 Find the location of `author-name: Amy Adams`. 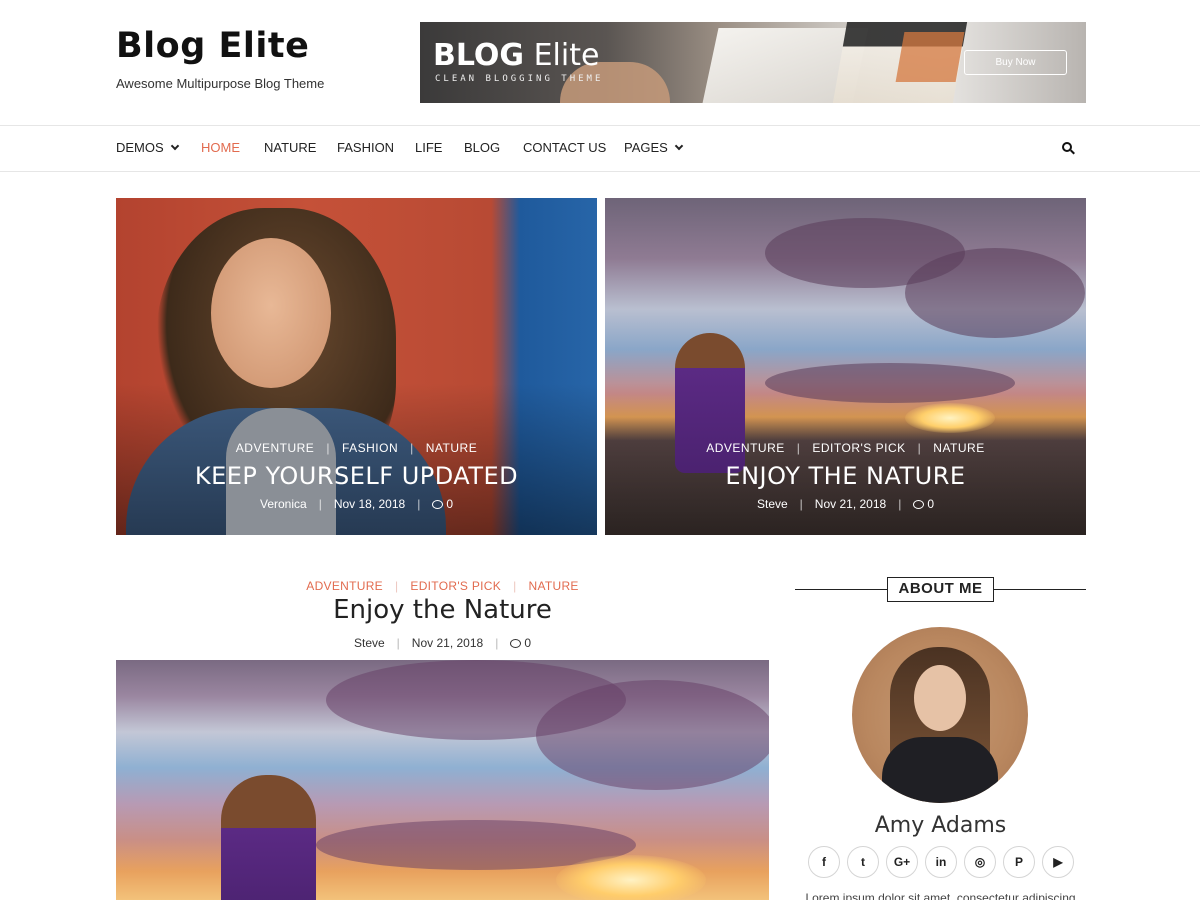

author-name: Amy Adams is located at coordinates (940, 825).